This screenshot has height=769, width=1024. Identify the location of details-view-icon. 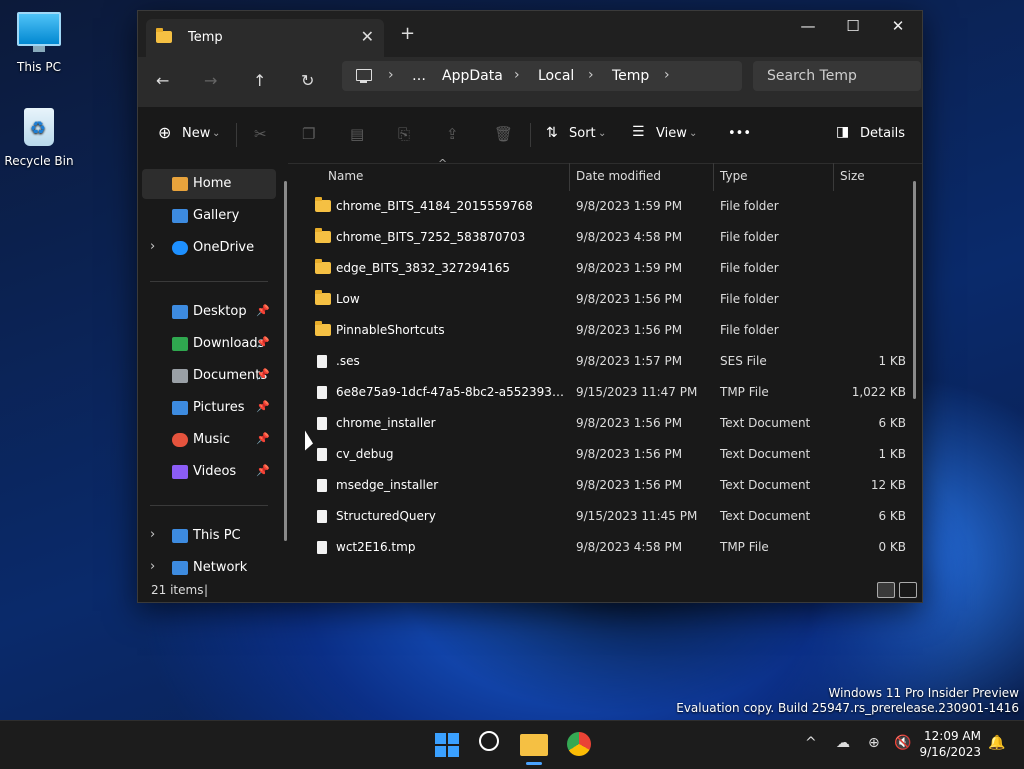
(886, 590).